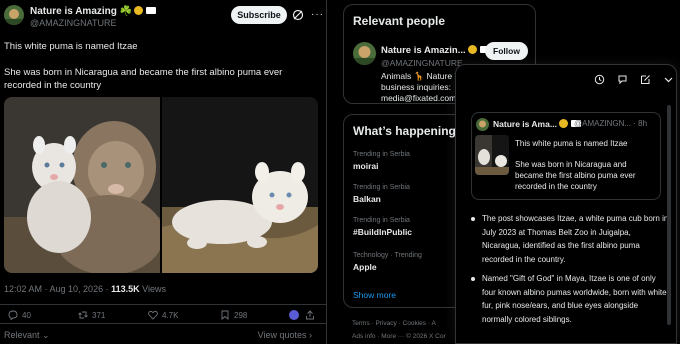  What do you see at coordinates (381, 161) in the screenshot?
I see `trend-item: Trending in Serbia moirai` at bounding box center [381, 161].